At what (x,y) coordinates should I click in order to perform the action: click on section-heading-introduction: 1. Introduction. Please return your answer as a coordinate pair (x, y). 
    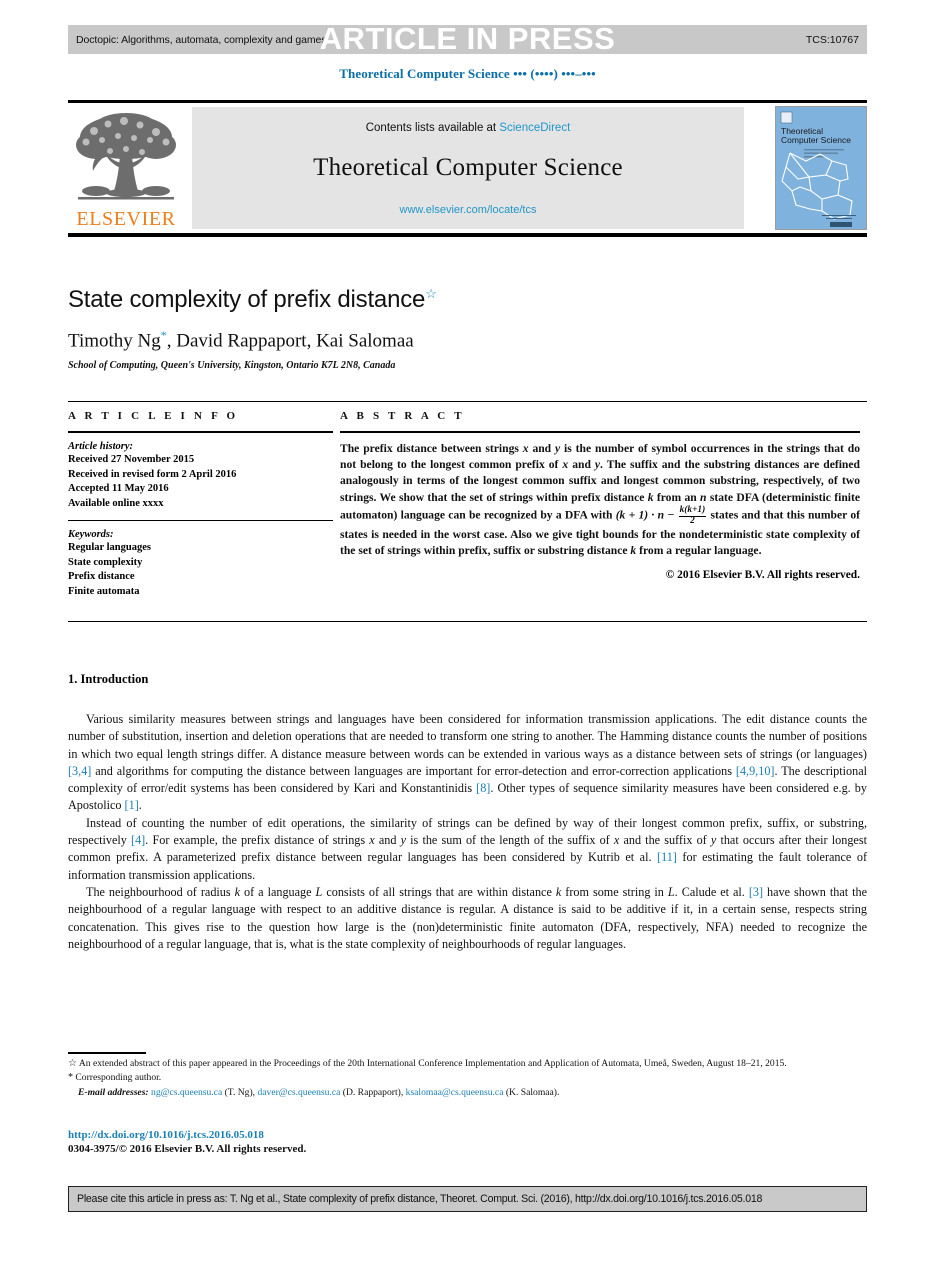
    Looking at the image, I should click on (108, 679).